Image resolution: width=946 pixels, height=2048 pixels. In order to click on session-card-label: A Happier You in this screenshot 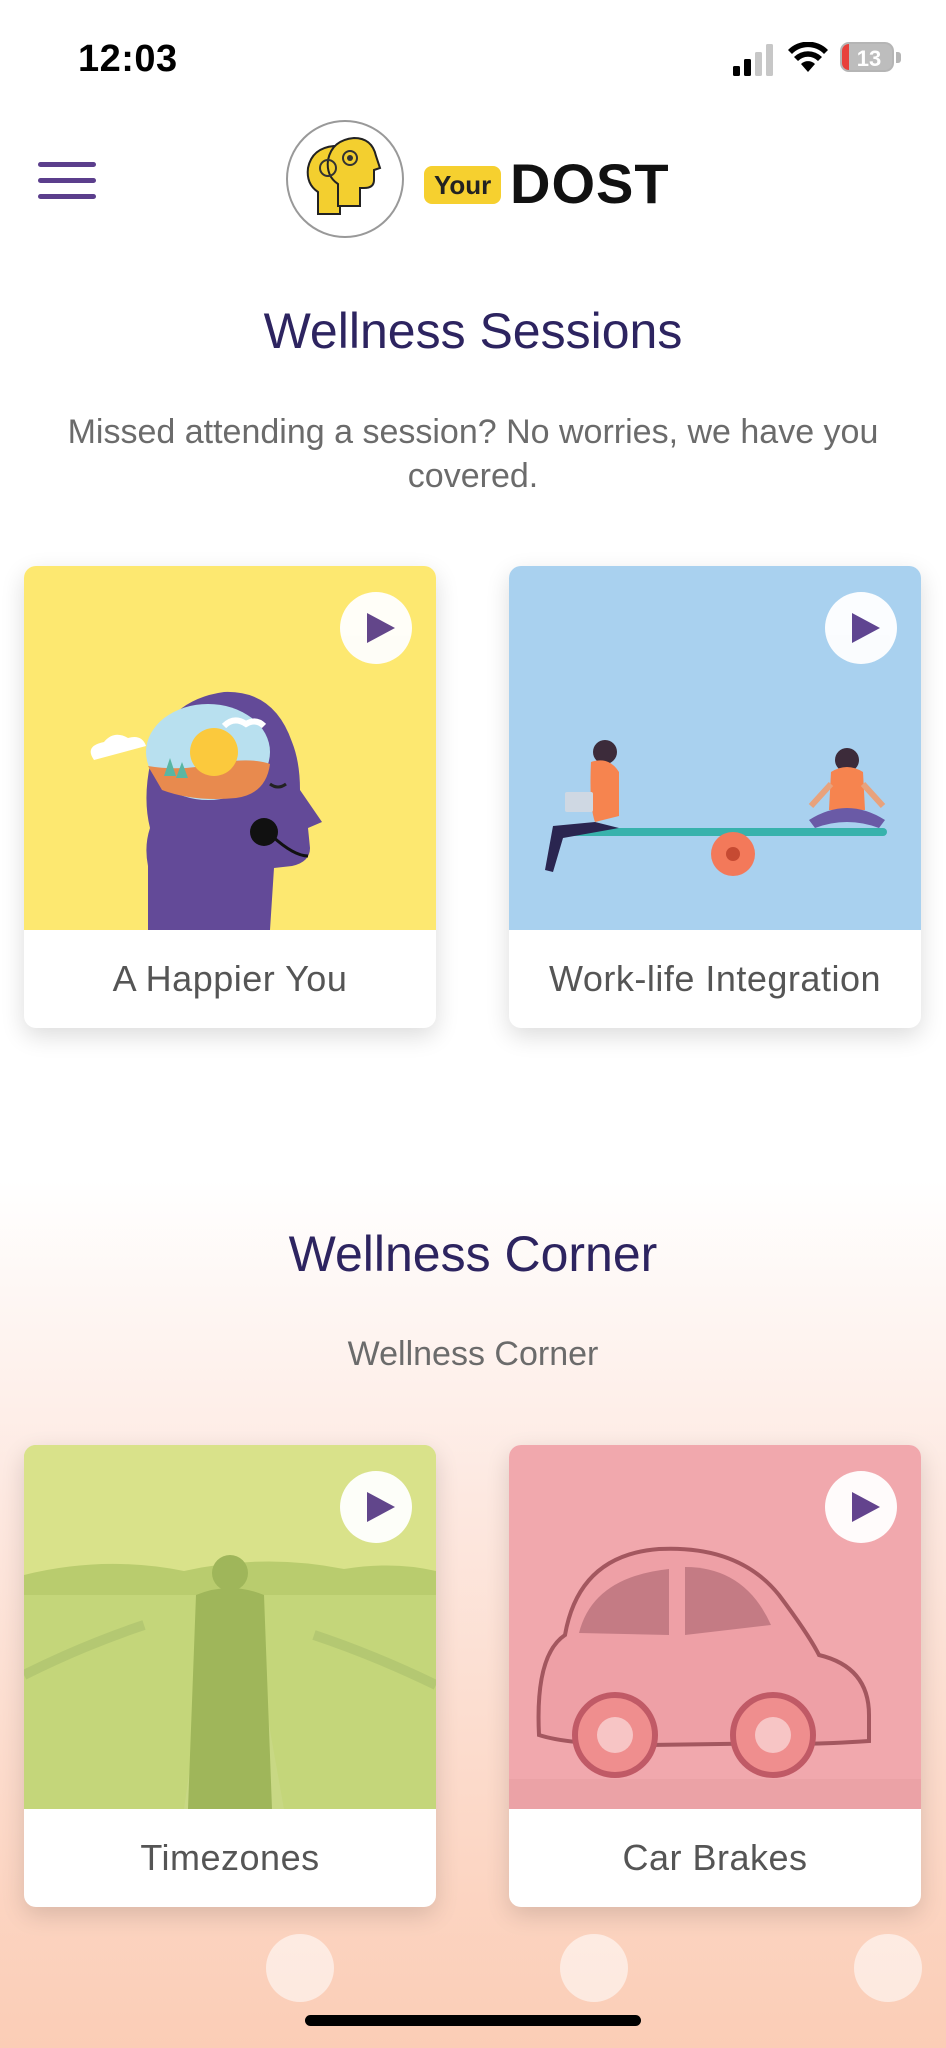, I will do `click(230, 978)`.